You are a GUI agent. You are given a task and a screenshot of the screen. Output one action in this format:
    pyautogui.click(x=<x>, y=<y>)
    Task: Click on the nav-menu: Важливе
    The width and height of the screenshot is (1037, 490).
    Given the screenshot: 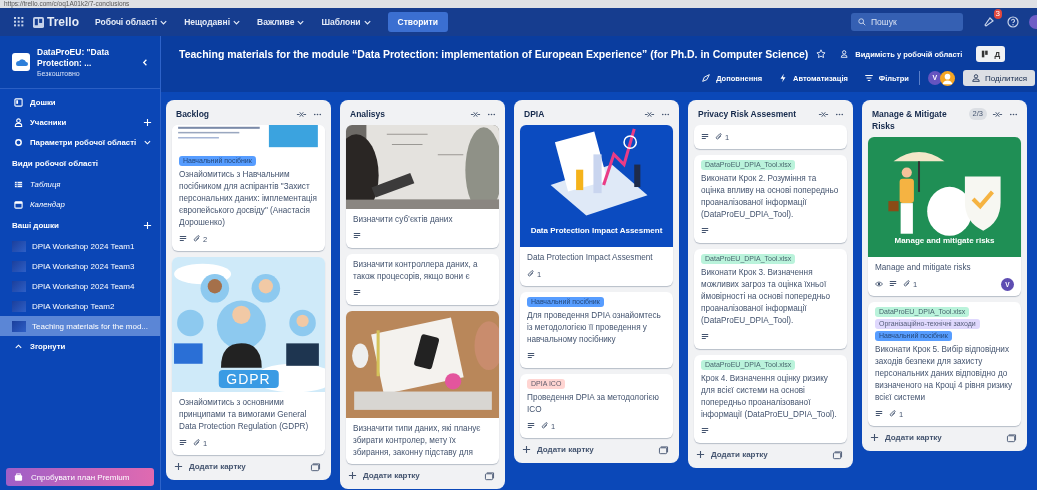 What is the action you would take?
    pyautogui.click(x=281, y=22)
    